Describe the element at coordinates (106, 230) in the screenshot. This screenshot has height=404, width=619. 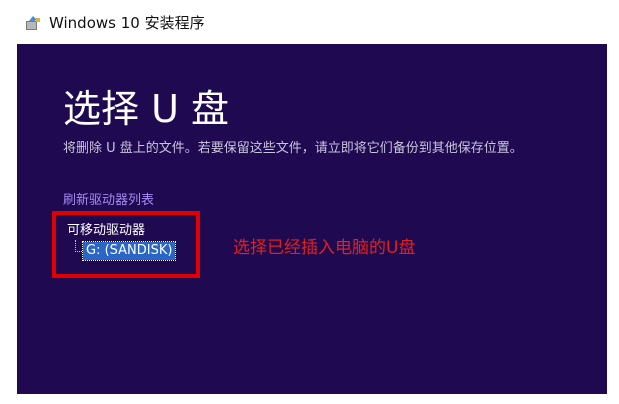
I see `drive-tree-root-label: 可移动驱动器` at that location.